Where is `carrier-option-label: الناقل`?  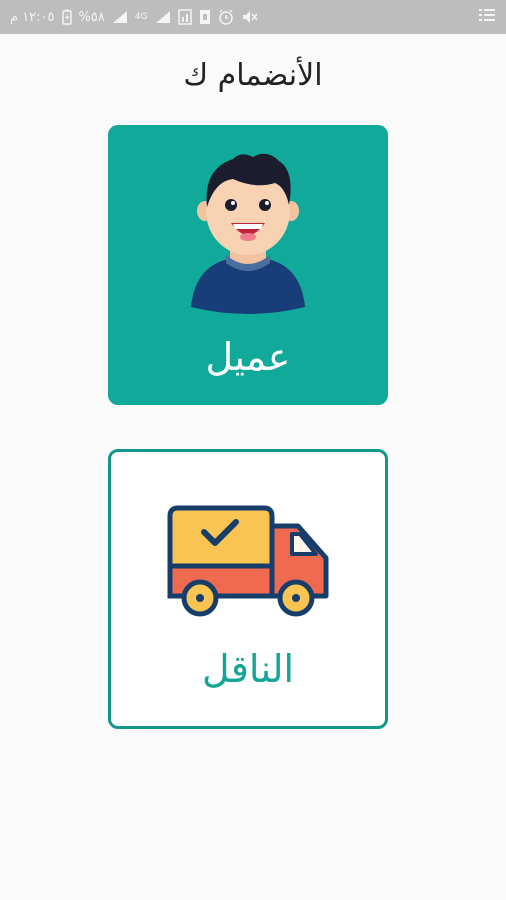 carrier-option-label: الناقل is located at coordinates (248, 669).